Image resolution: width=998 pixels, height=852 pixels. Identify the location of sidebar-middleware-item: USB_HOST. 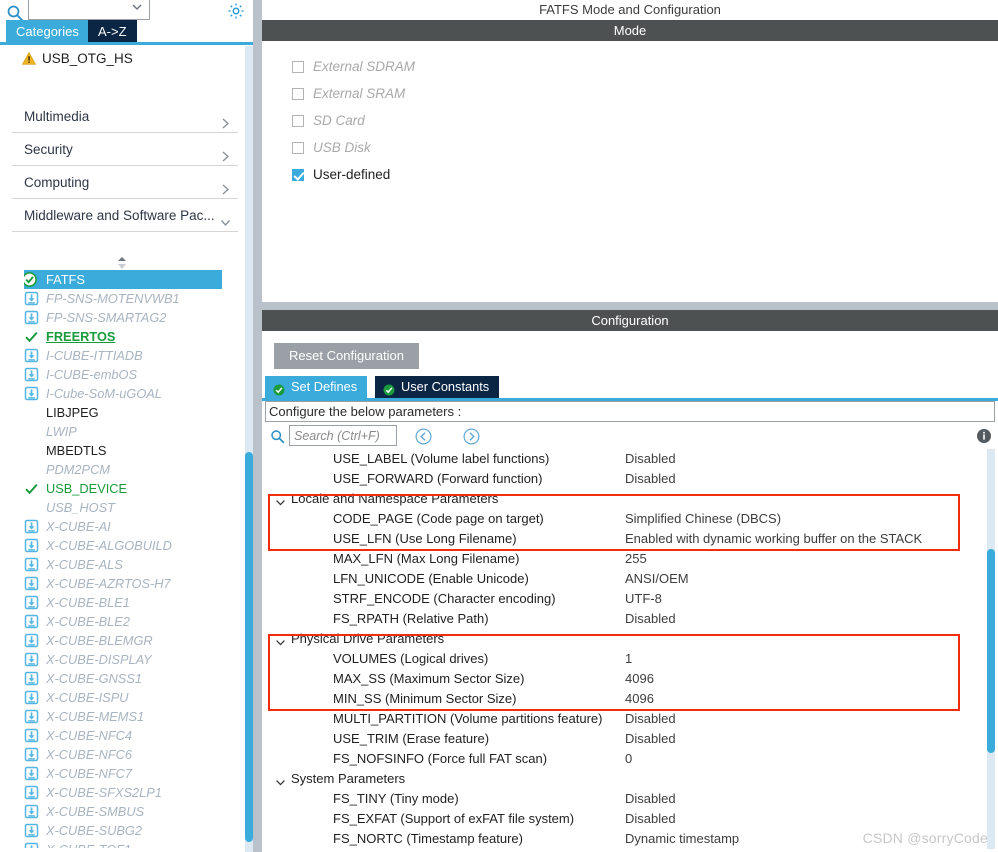
(124, 507).